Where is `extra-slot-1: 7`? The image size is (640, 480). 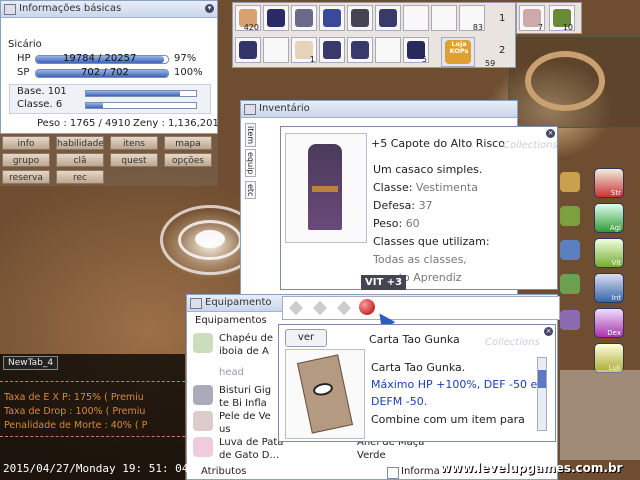
extra-slot-1: 7 is located at coordinates (532, 18).